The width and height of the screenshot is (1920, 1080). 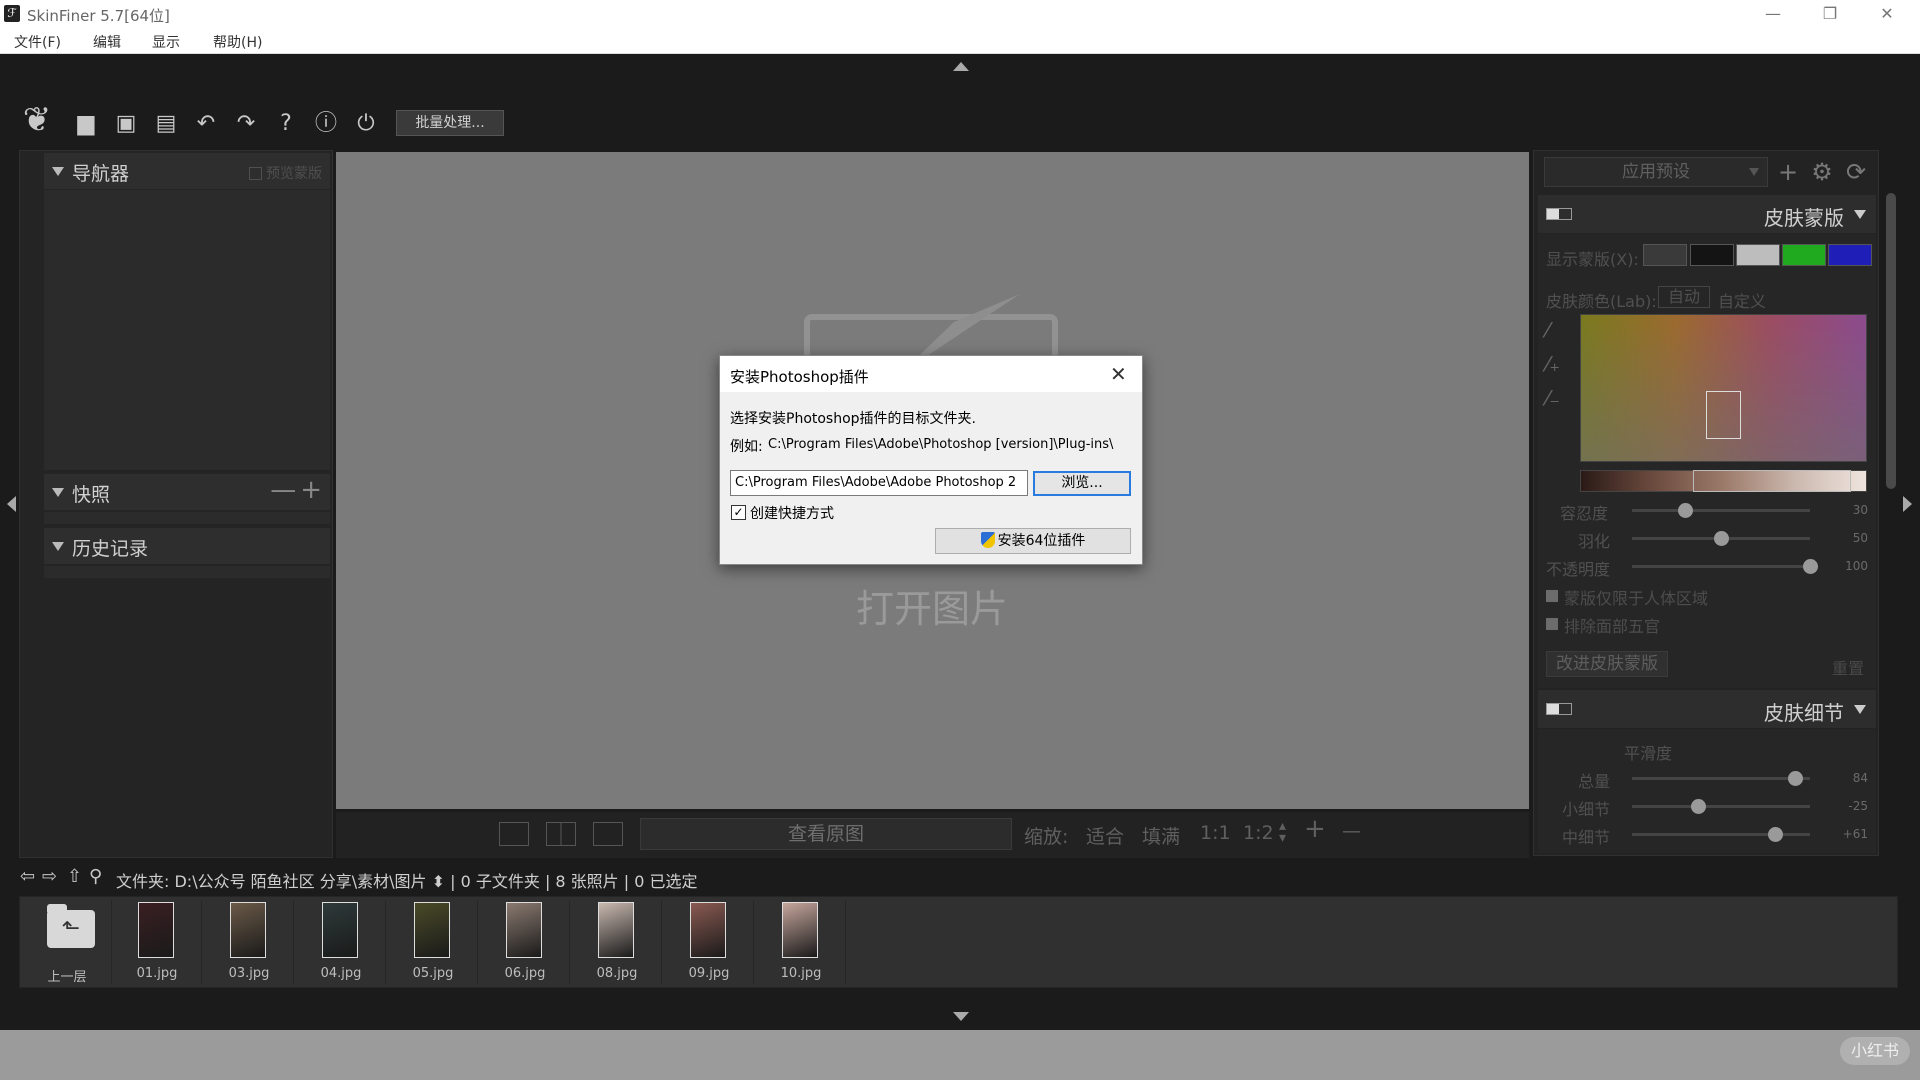 I want to click on snapshot-header: 快照 —+, so click(x=187, y=492).